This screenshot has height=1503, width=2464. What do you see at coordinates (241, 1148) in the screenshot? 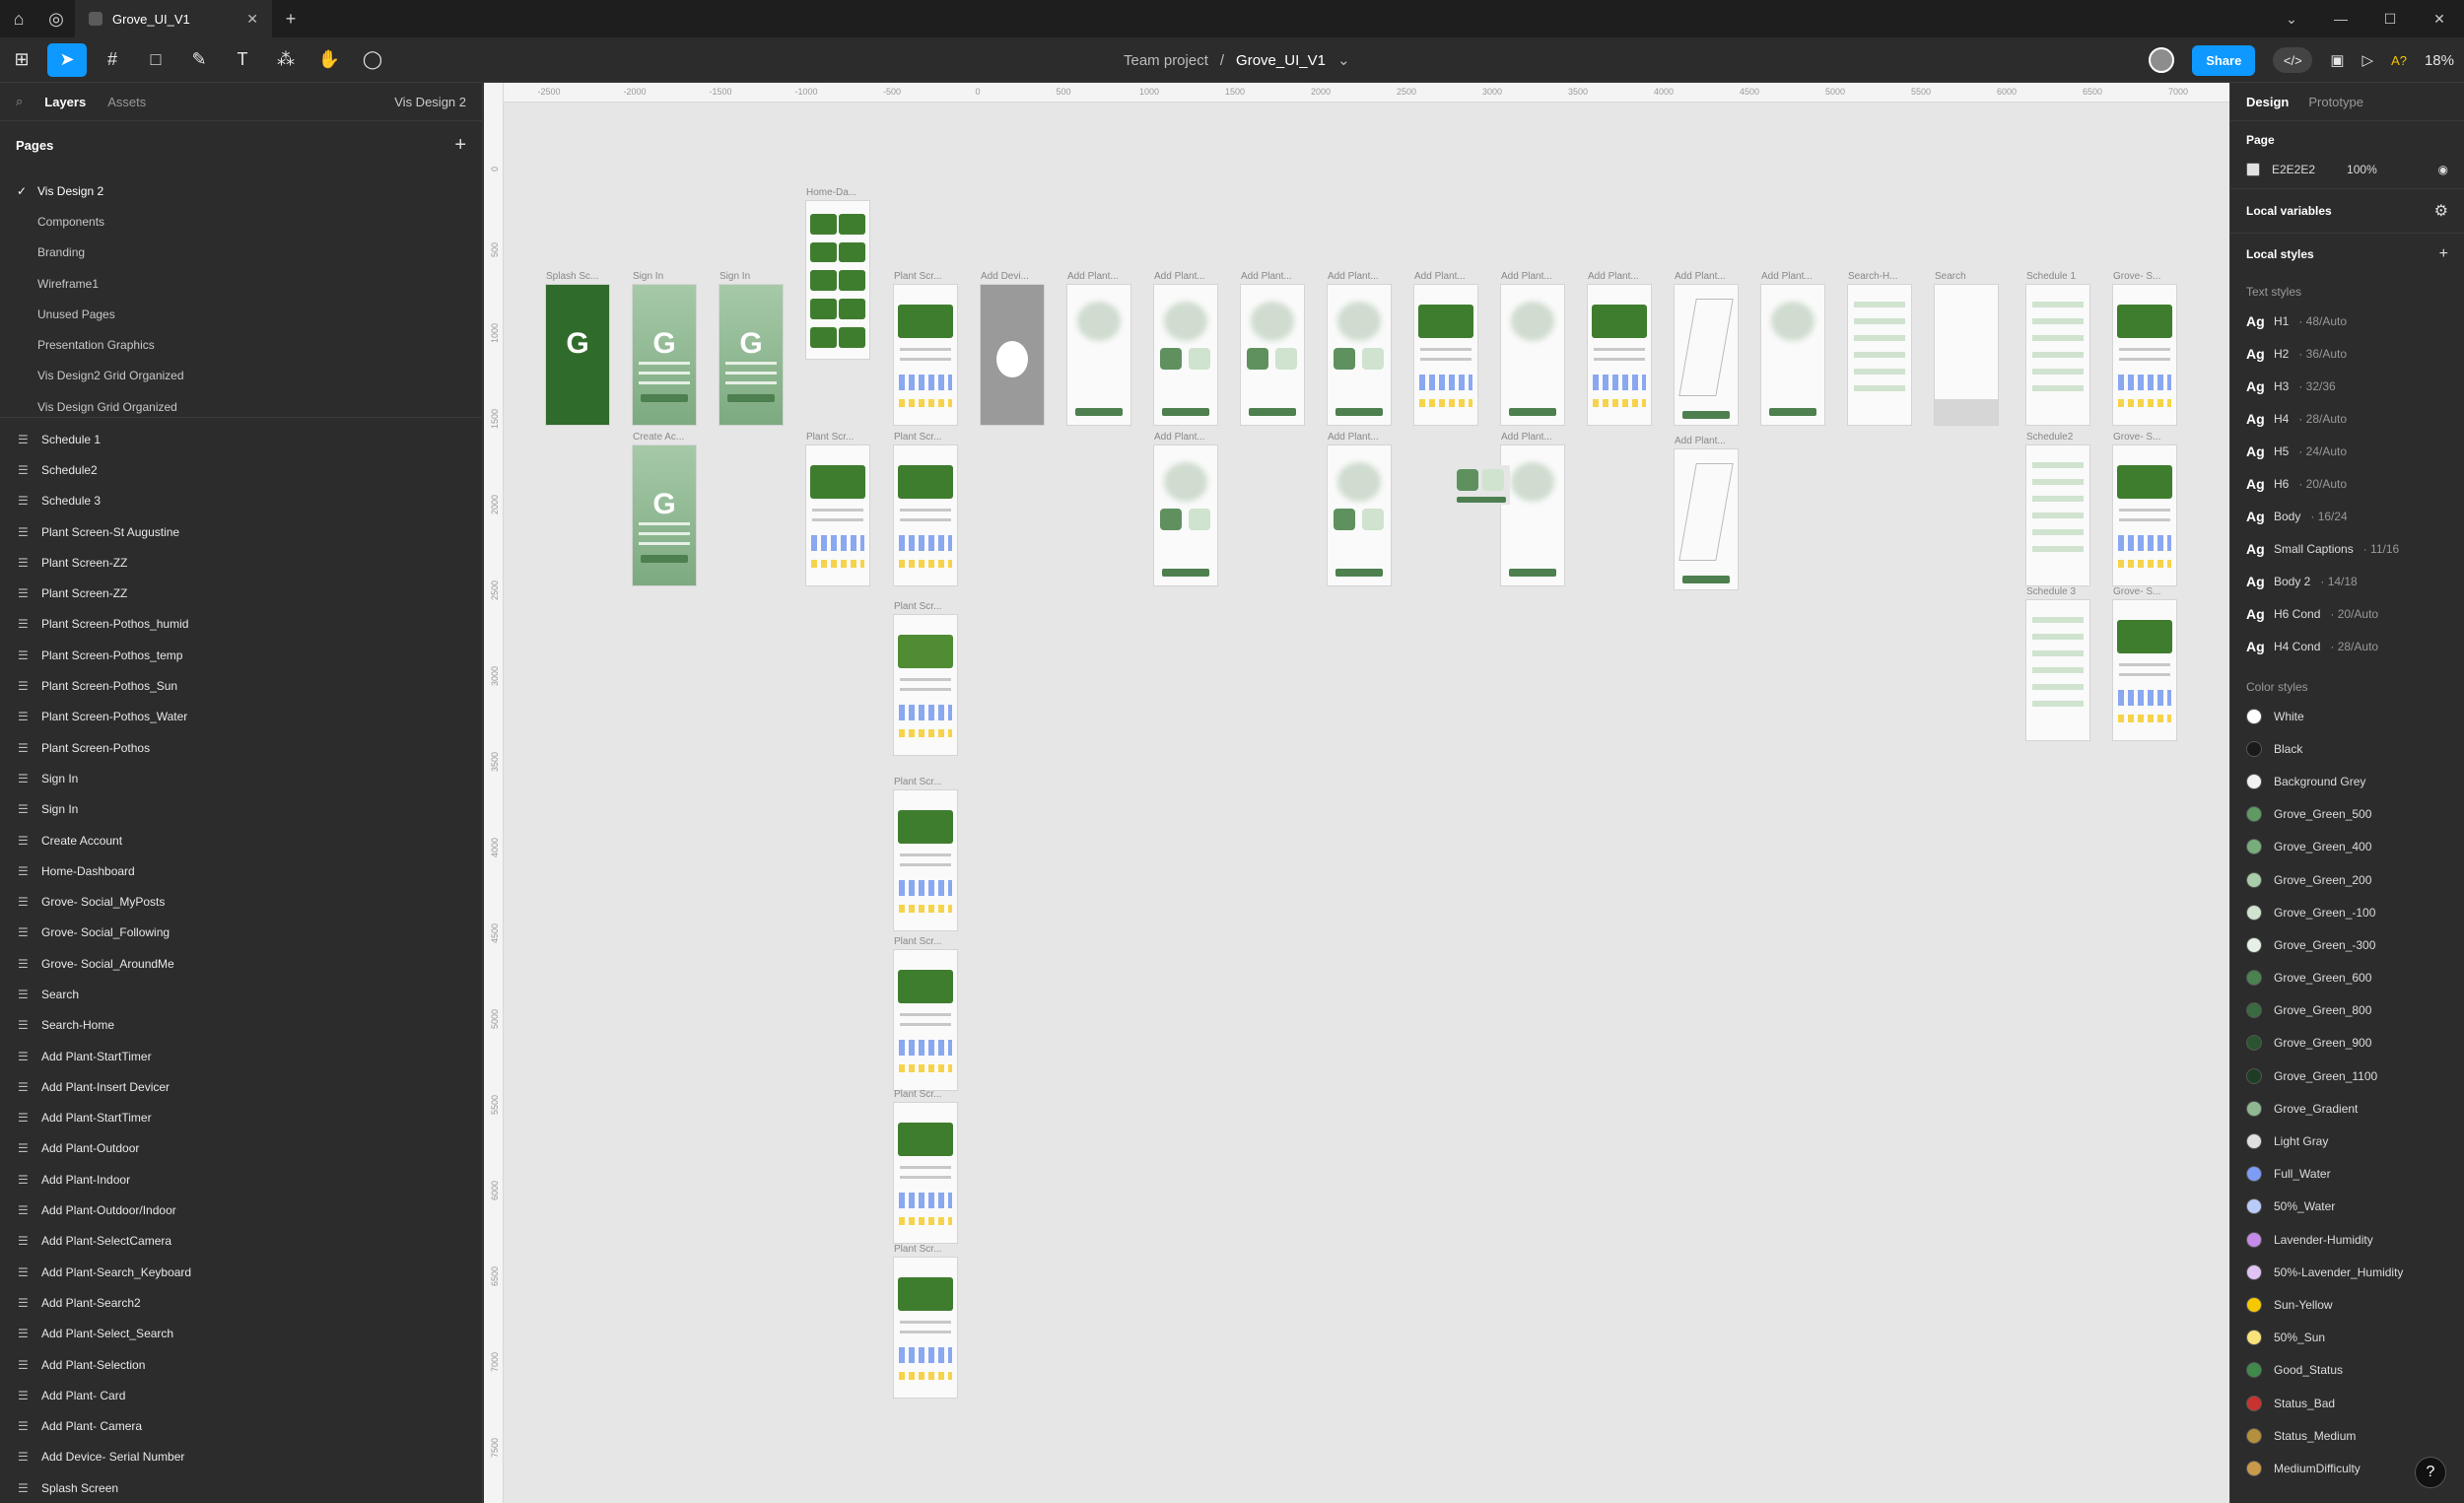
I see `layer-item: ☰ Add Plant-Outdoor` at bounding box center [241, 1148].